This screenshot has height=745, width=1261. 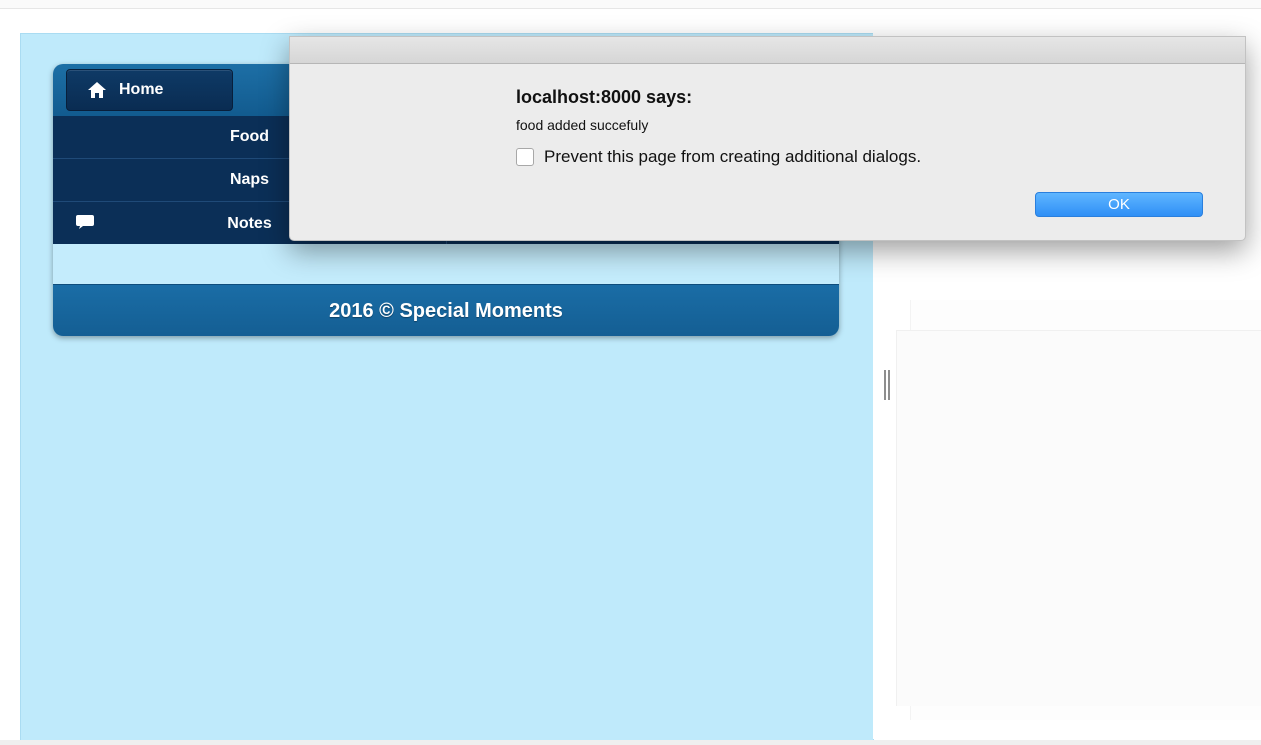 I want to click on pane-resize-handle, so click(x=888, y=385).